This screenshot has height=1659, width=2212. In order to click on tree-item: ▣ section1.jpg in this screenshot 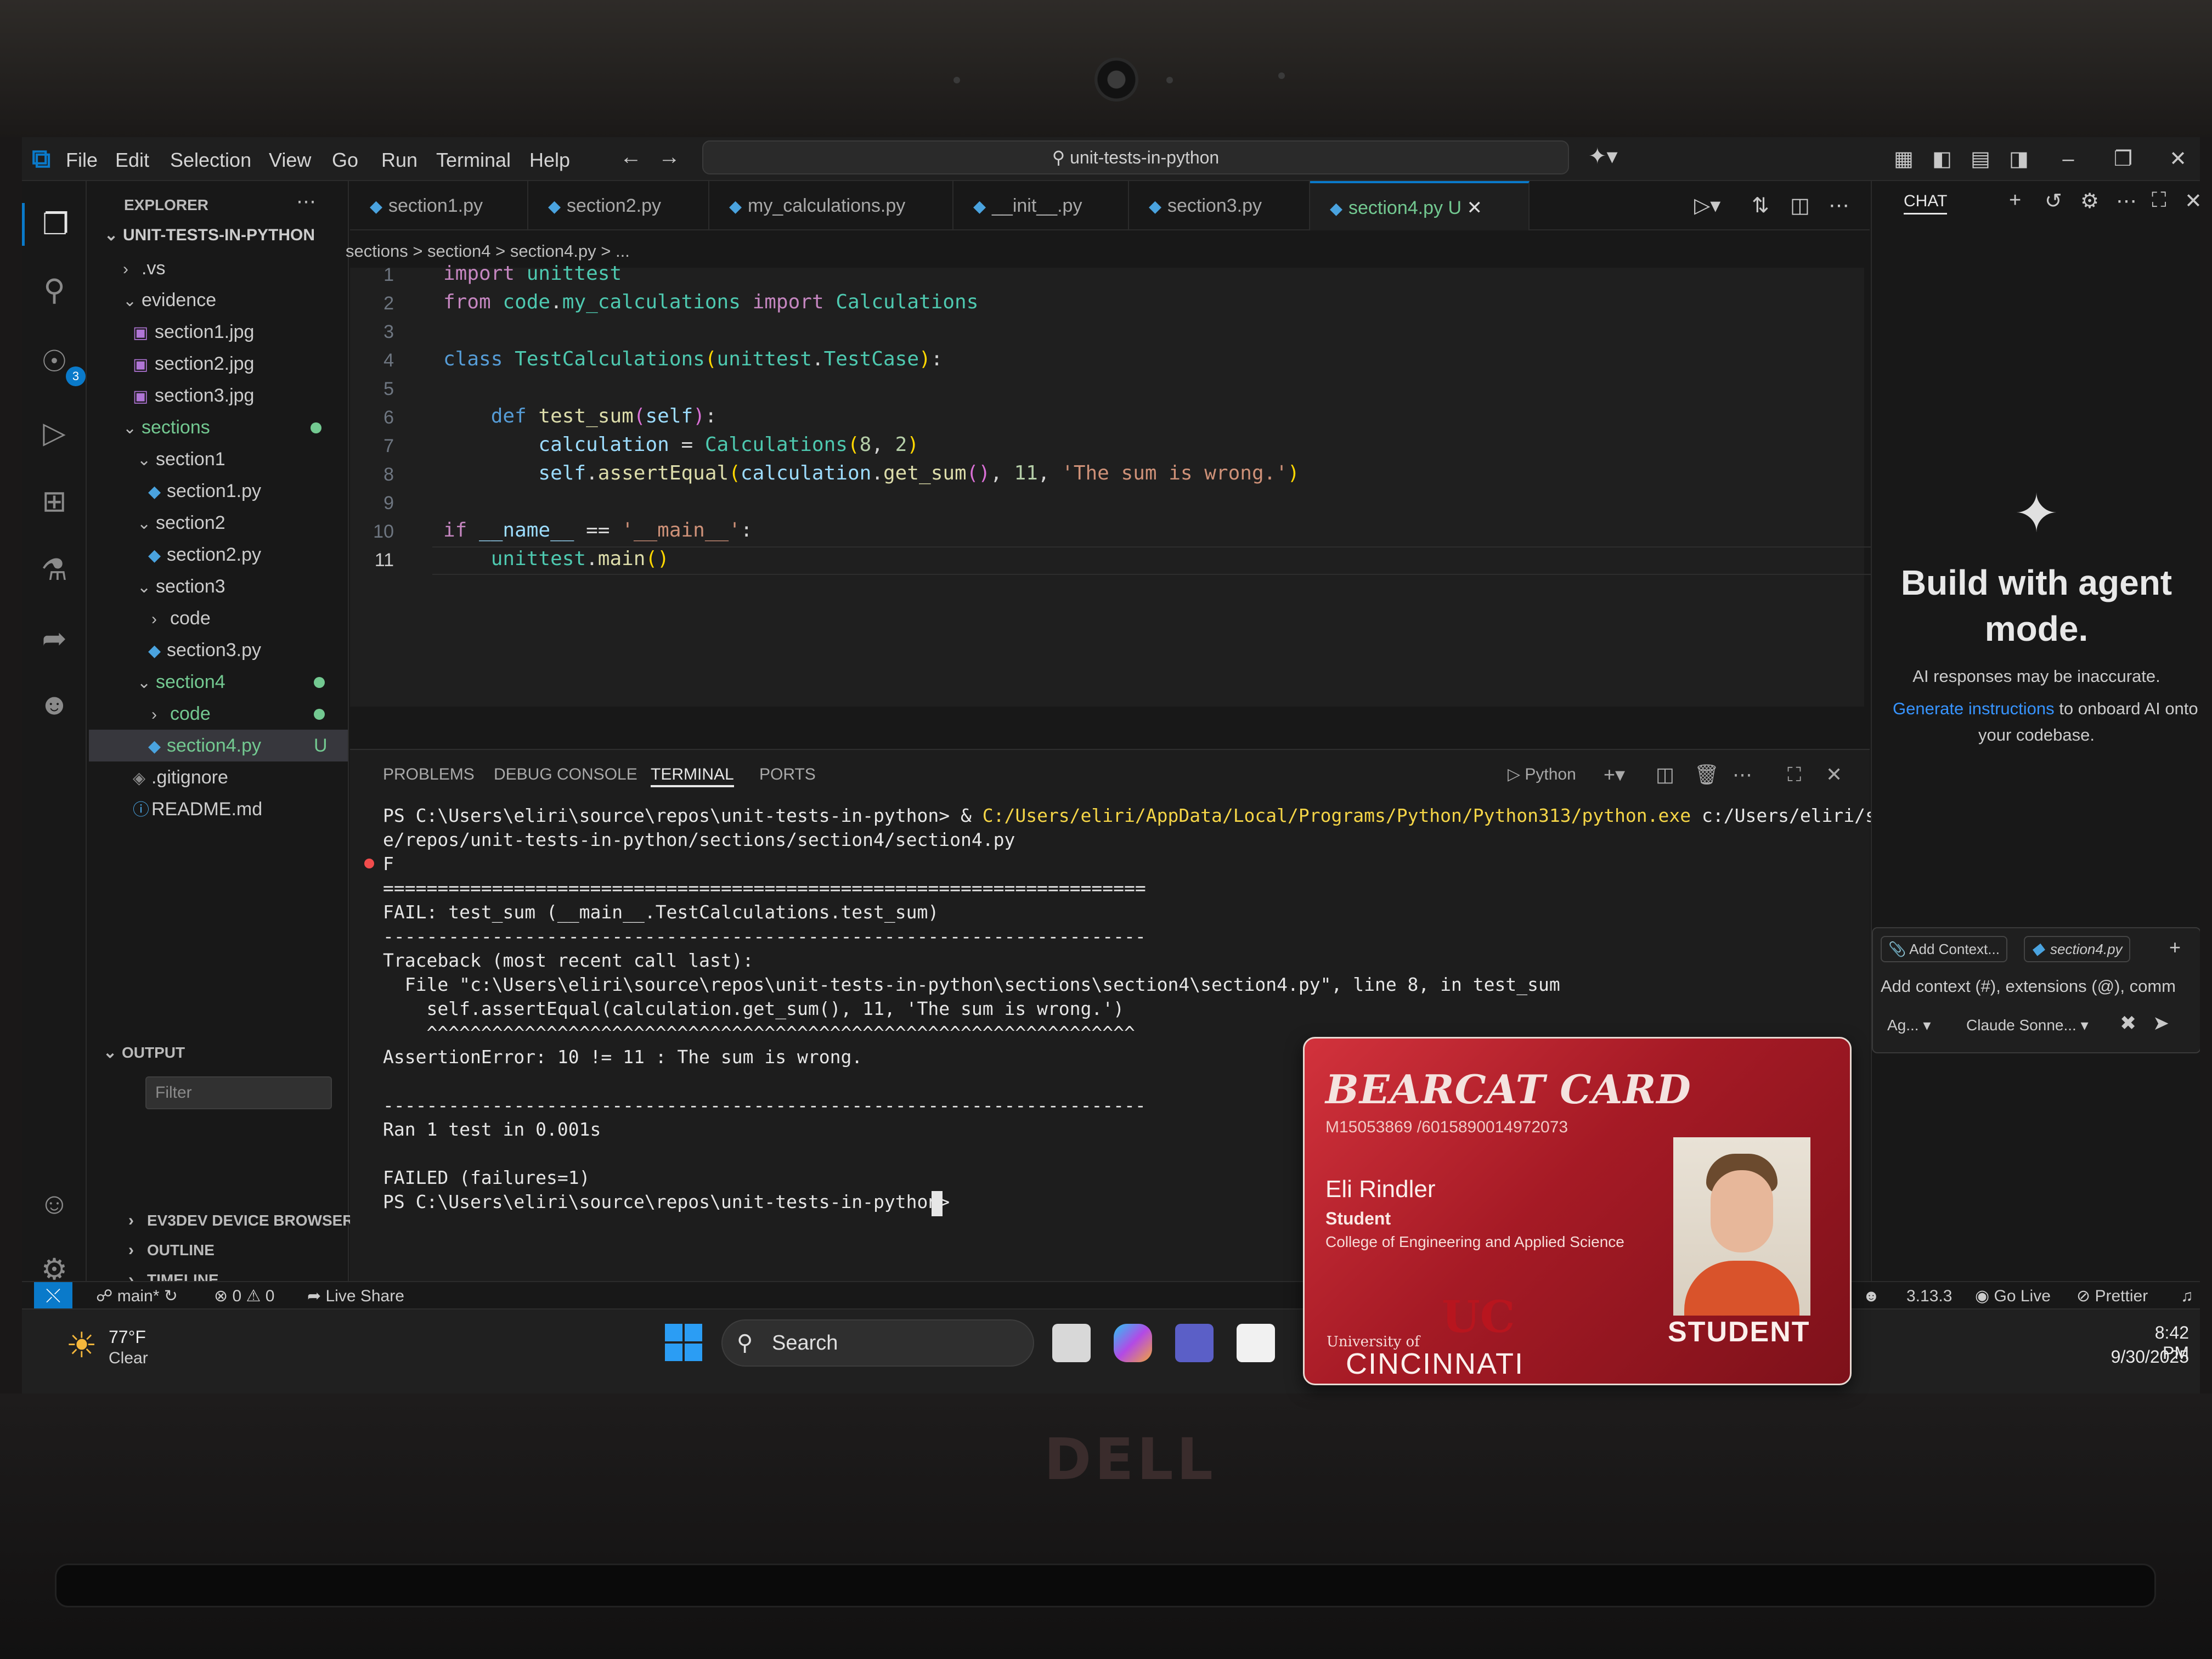, I will do `click(193, 332)`.